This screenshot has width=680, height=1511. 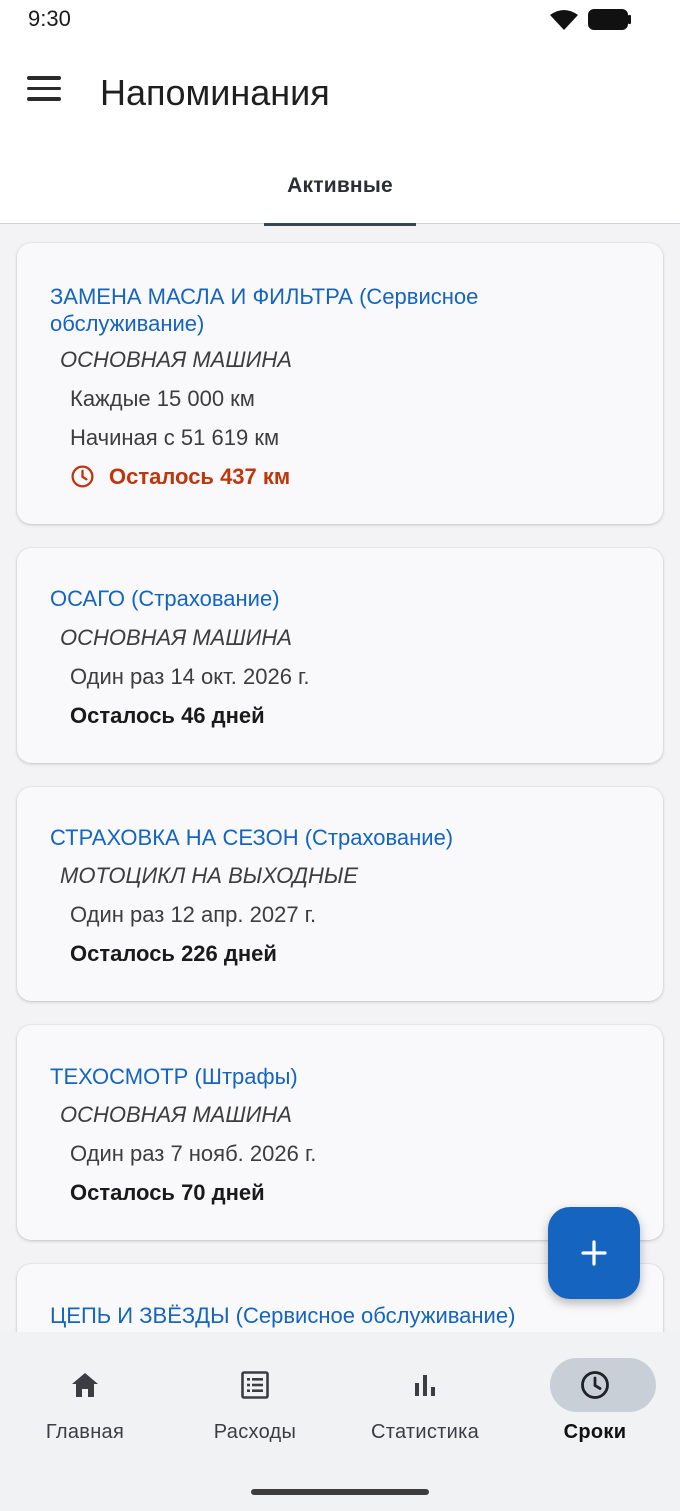 What do you see at coordinates (215, 92) in the screenshot?
I see `page-title: Напоминания` at bounding box center [215, 92].